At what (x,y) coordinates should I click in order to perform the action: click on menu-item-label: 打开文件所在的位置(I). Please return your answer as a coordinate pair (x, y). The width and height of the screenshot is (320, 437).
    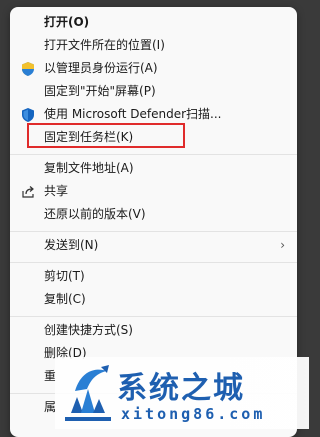
    Looking at the image, I should click on (104, 45).